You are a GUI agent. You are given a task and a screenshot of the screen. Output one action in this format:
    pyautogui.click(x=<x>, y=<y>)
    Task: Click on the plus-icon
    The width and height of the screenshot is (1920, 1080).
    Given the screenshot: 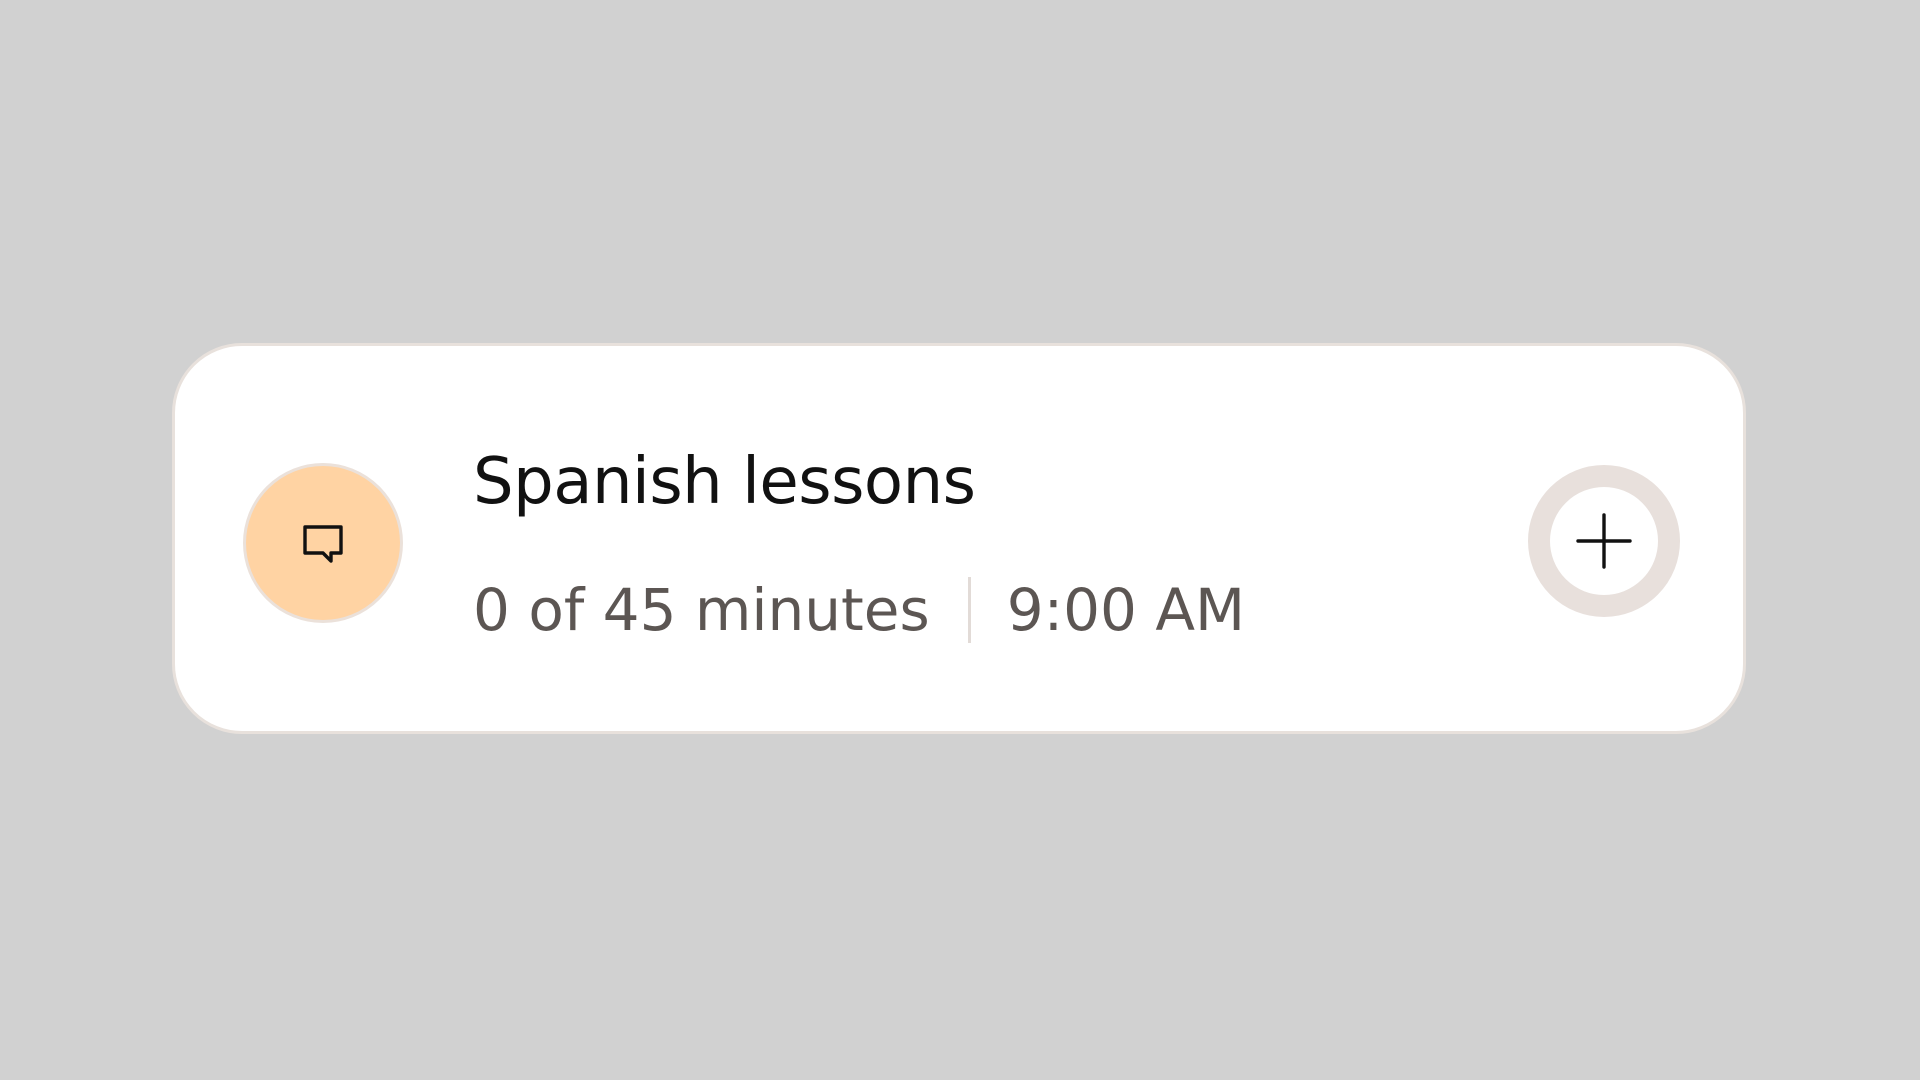 What is the action you would take?
    pyautogui.click(x=1604, y=541)
    